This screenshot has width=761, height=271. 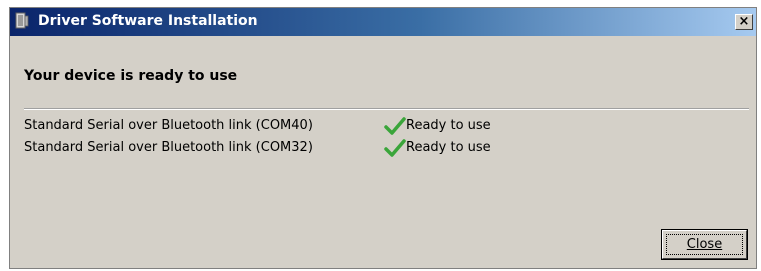 I want to click on close-button: Close, so click(x=704, y=244).